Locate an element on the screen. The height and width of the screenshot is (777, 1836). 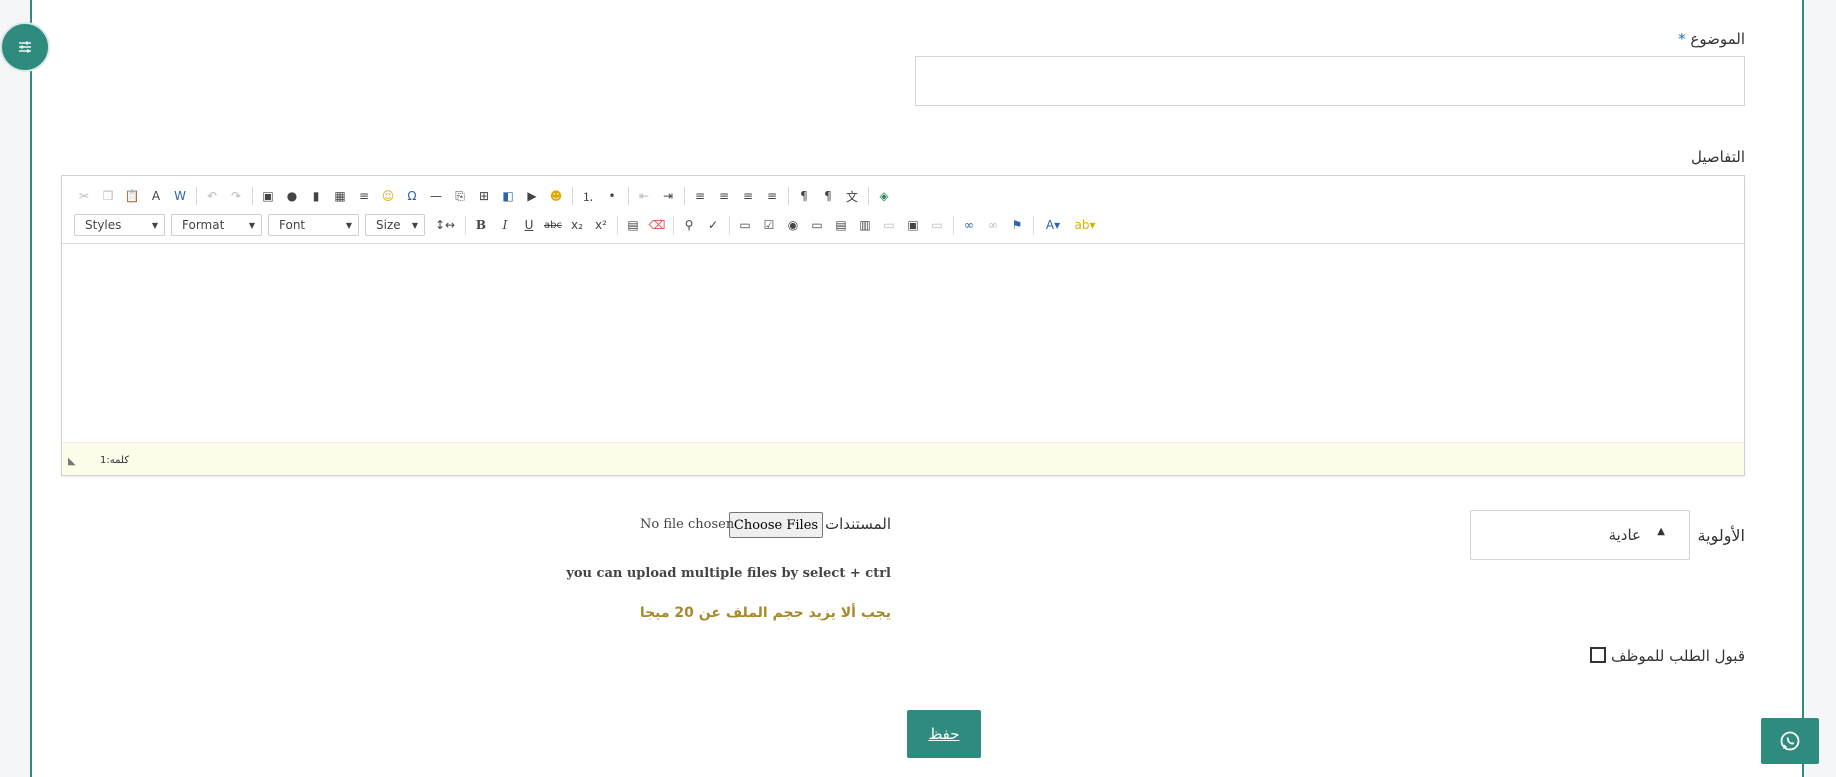
image-button-icon: ▣ is located at coordinates (913, 225).